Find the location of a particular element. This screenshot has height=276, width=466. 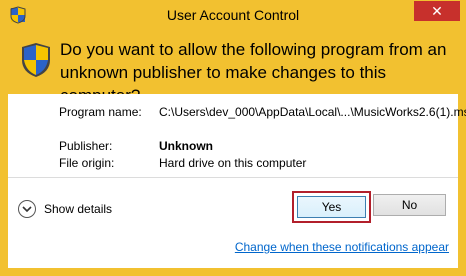

window-title: User Account Control is located at coordinates (233, 15).